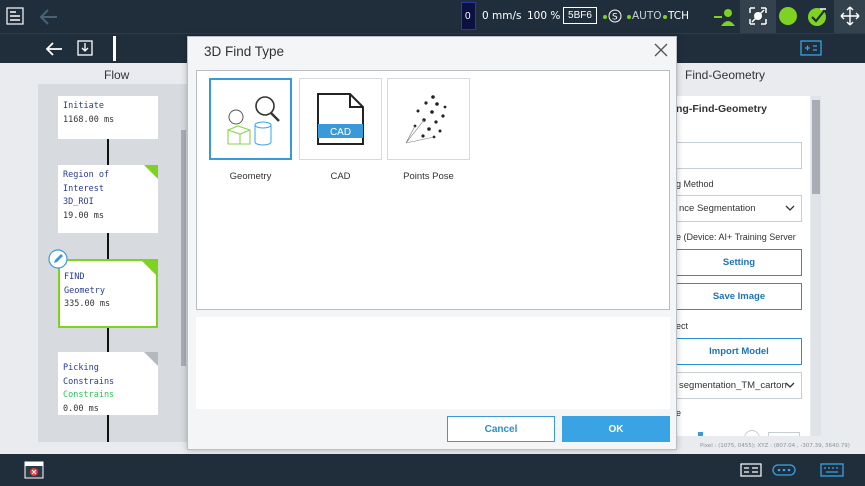  I want to click on node-subtitle: 3D_ROI, so click(78, 202).